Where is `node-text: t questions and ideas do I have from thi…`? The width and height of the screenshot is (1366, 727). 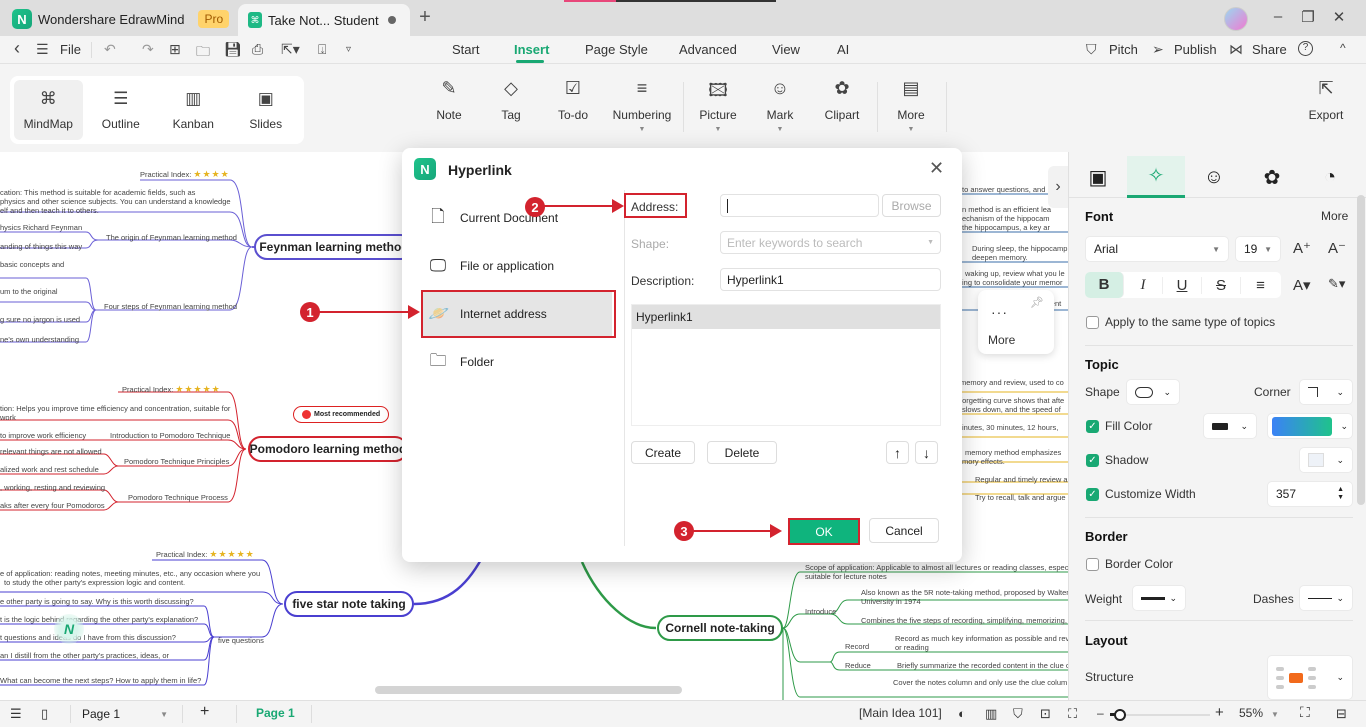
node-text: t questions and ideas do I have from thi… is located at coordinates (88, 637).